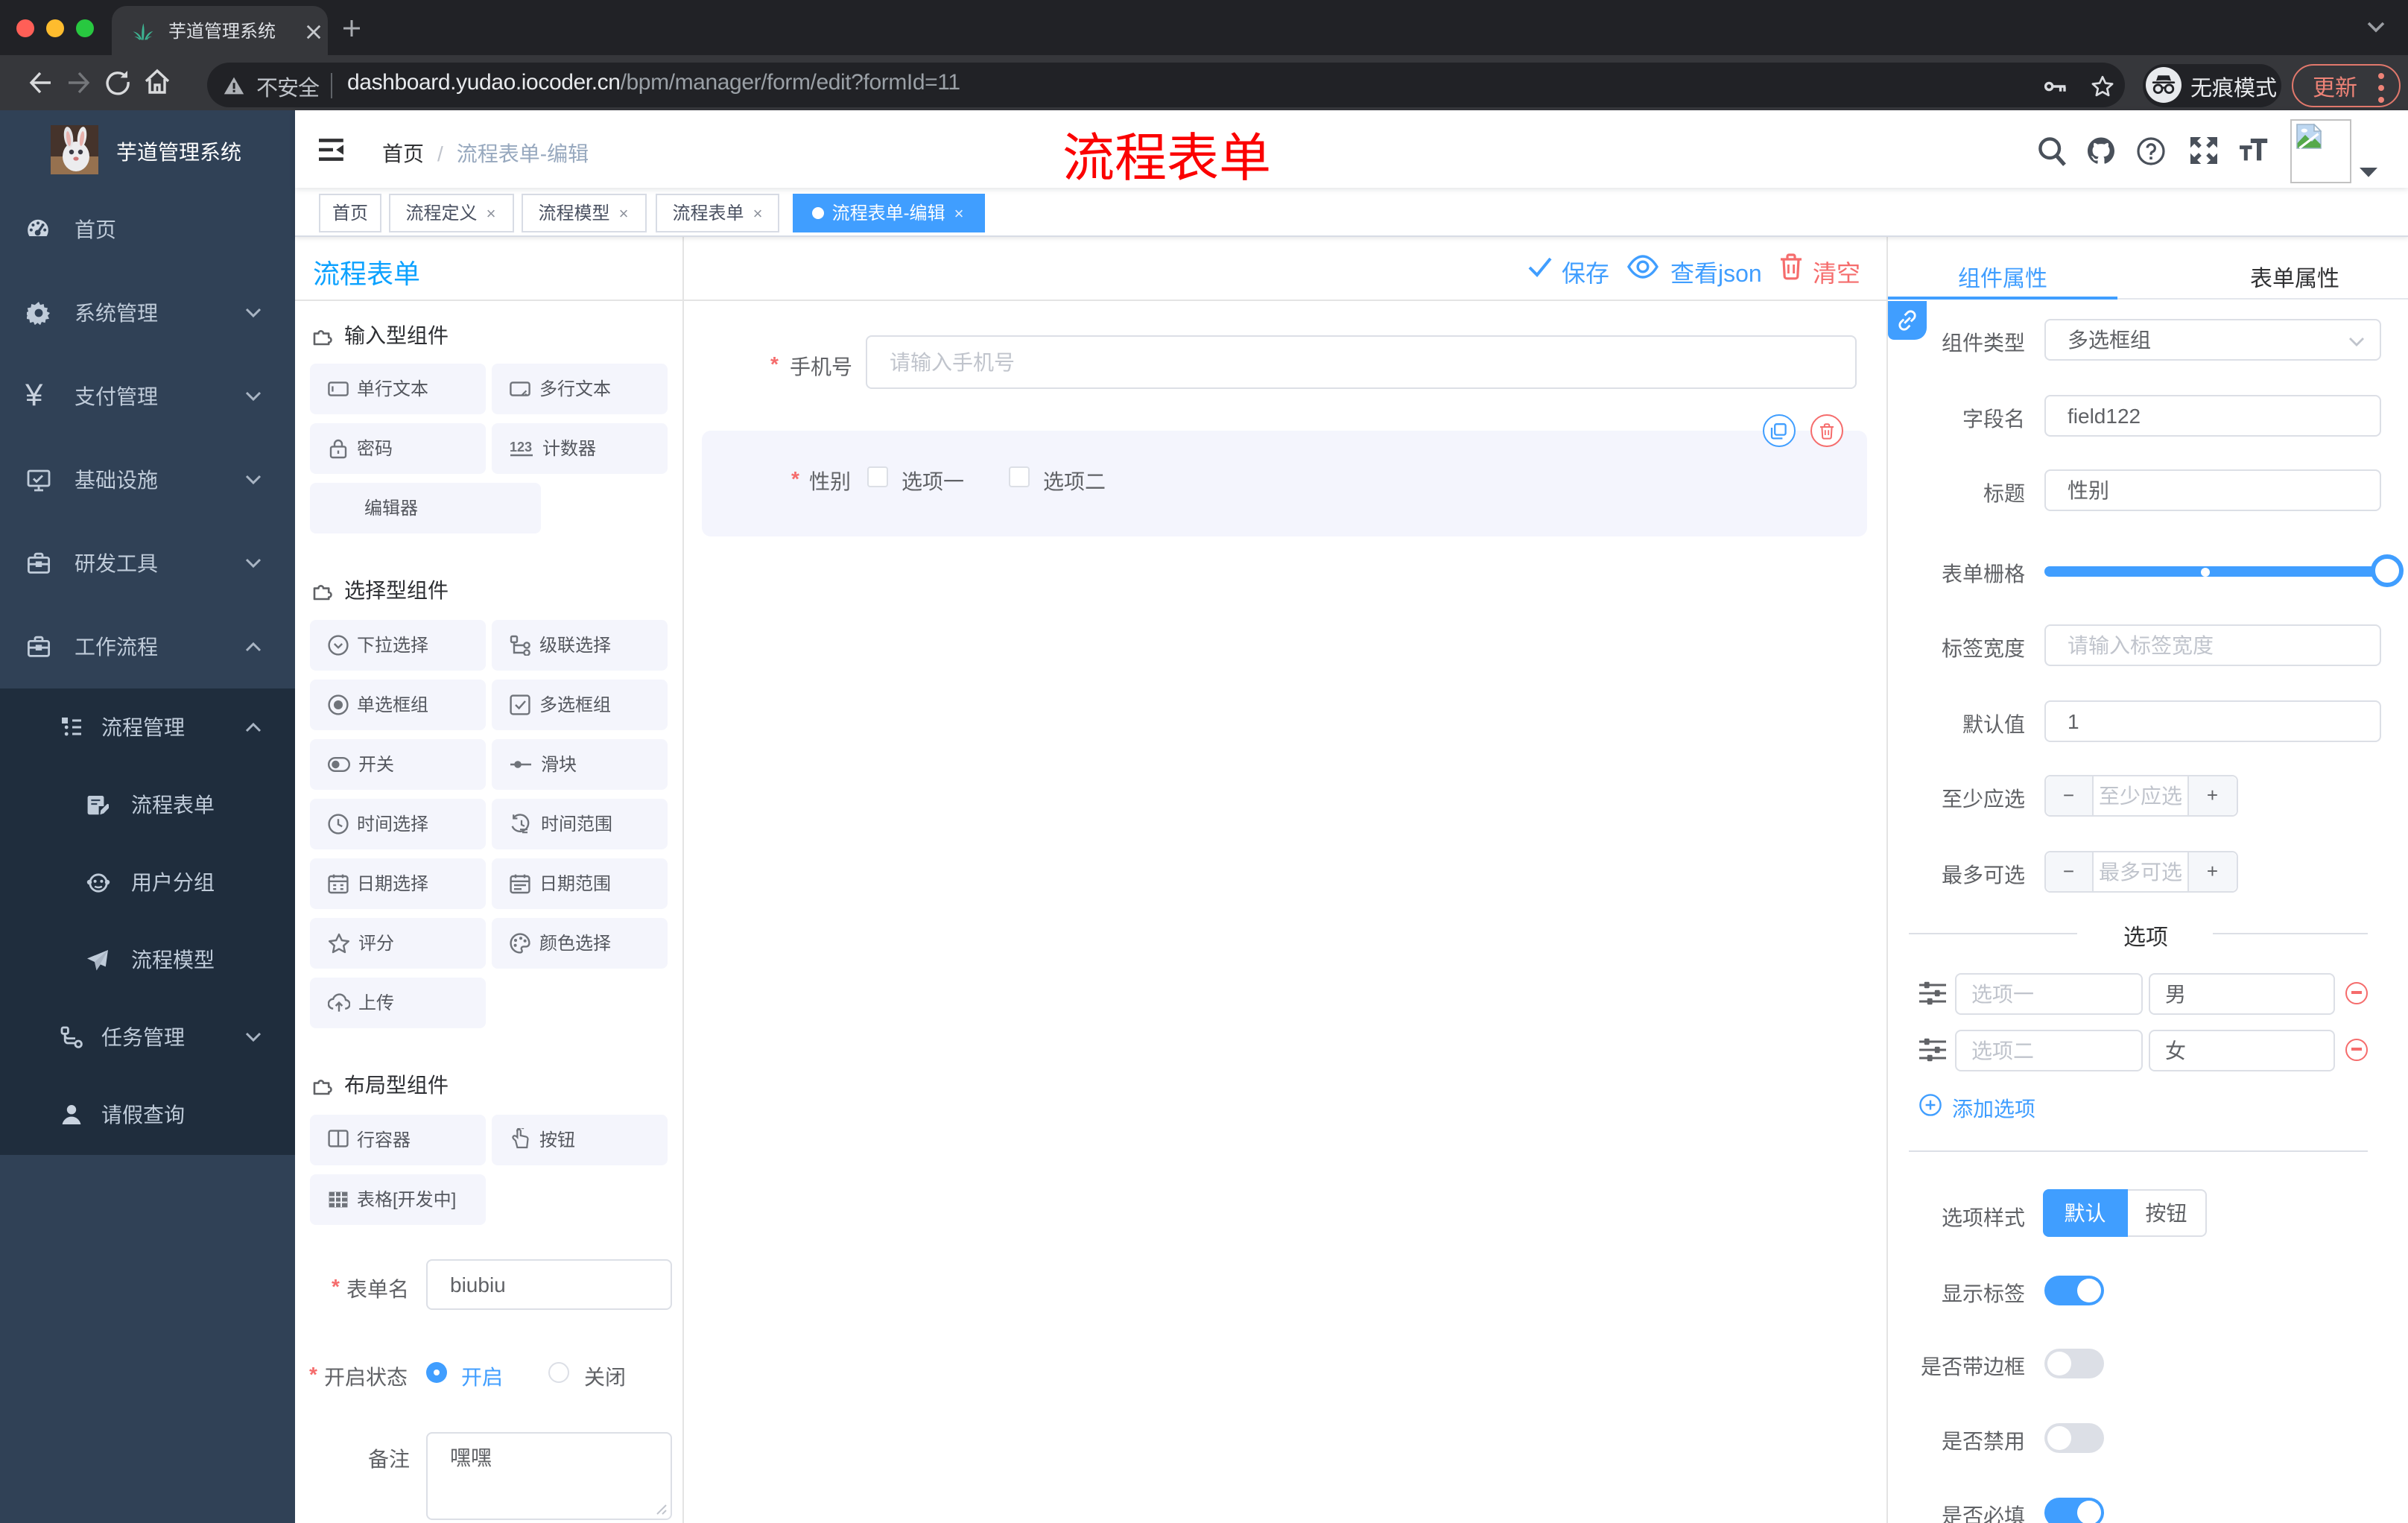 This screenshot has width=2408, height=1523. Describe the element at coordinates (521, 446) in the screenshot. I see `svg-text: 123` at that location.